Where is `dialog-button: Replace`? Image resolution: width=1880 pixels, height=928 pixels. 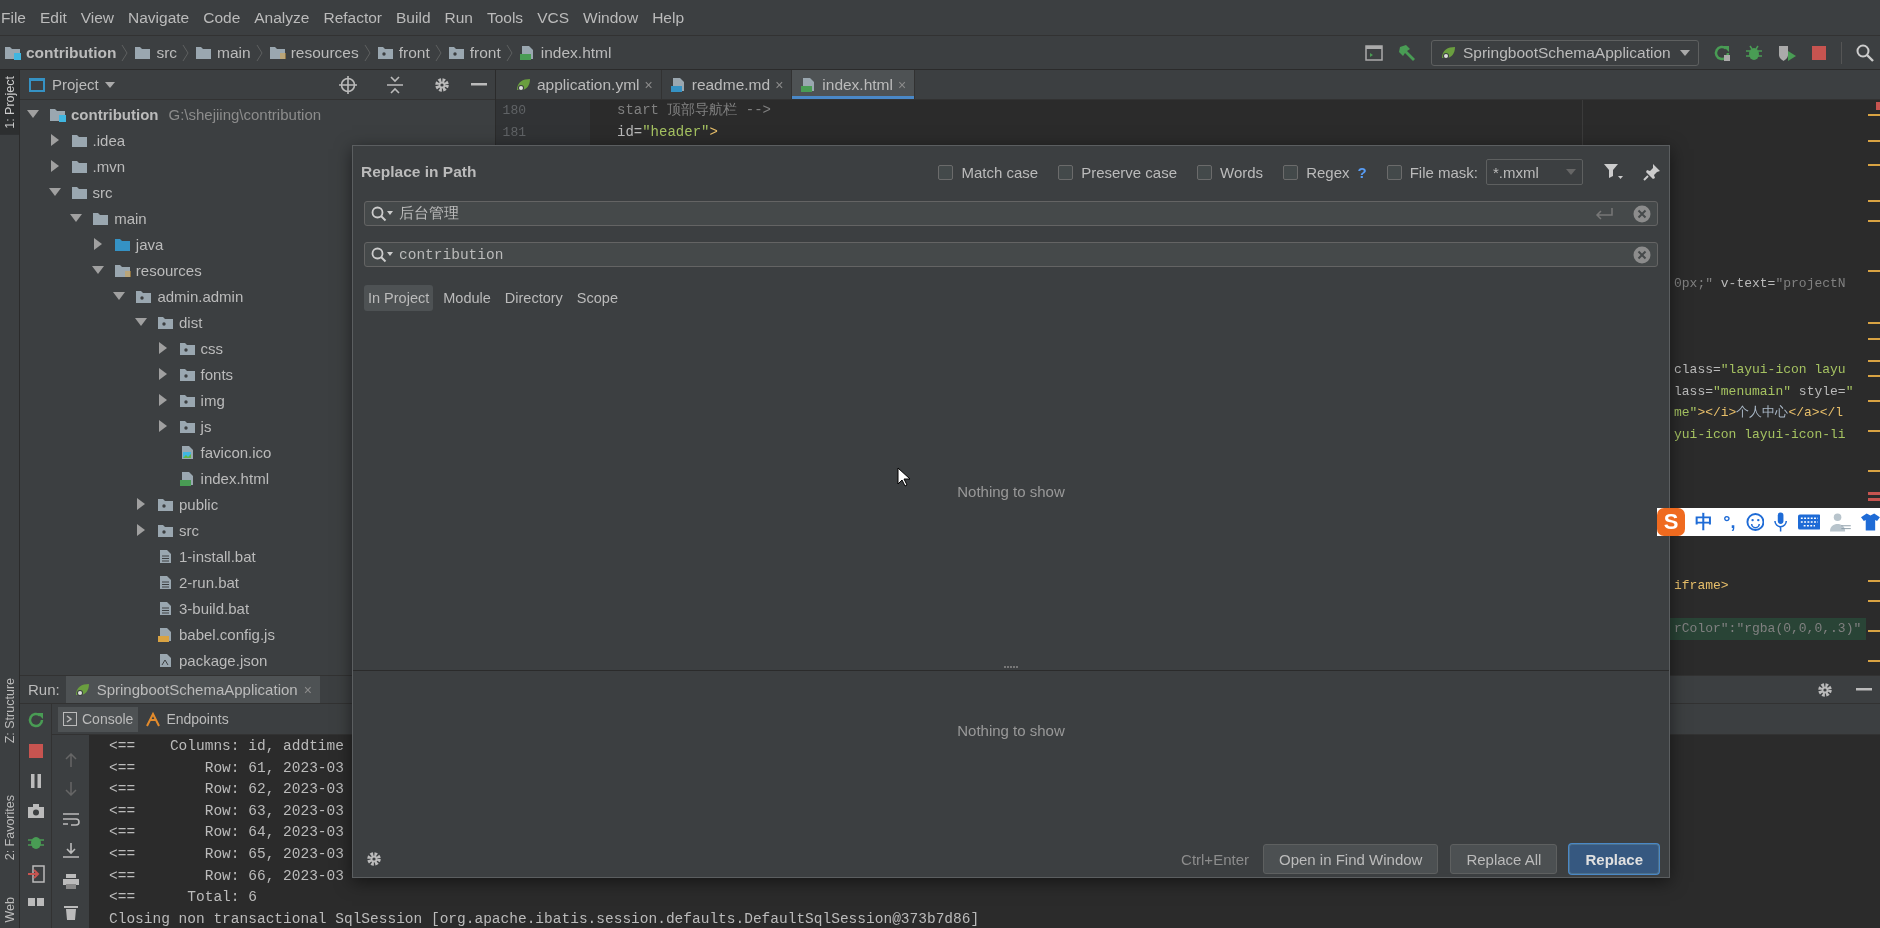 dialog-button: Replace is located at coordinates (1614, 859).